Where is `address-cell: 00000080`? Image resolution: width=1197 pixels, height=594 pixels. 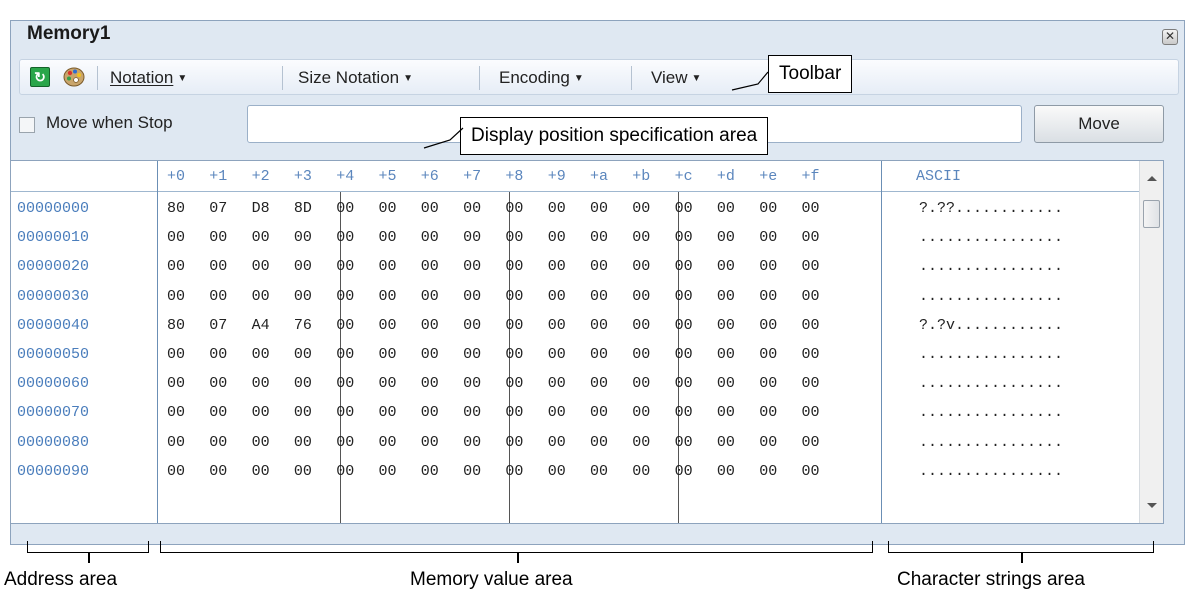 address-cell: 00000080 is located at coordinates (53, 442).